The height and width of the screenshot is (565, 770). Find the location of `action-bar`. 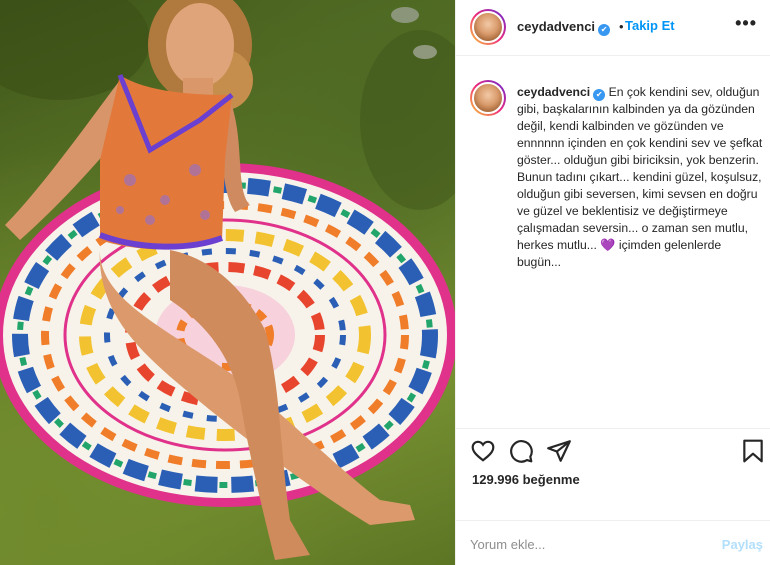

action-bar is located at coordinates (613, 452).